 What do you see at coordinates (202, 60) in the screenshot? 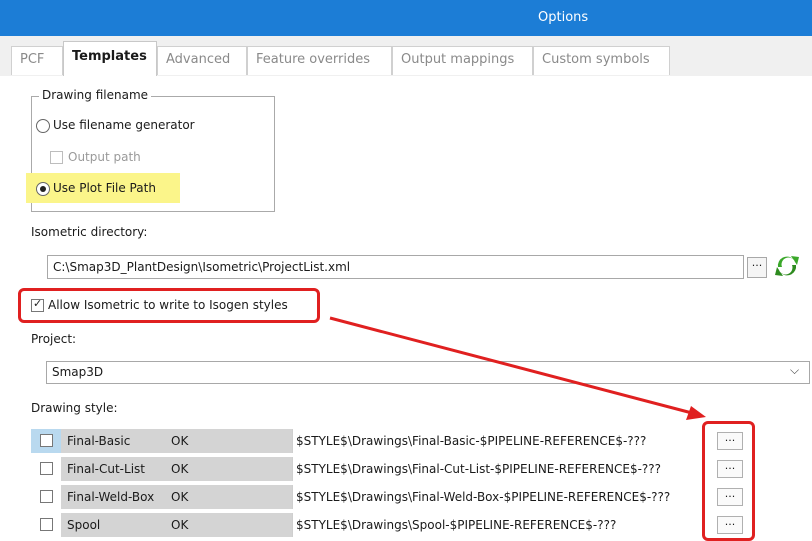
I see `tab-advanced: Advanced` at bounding box center [202, 60].